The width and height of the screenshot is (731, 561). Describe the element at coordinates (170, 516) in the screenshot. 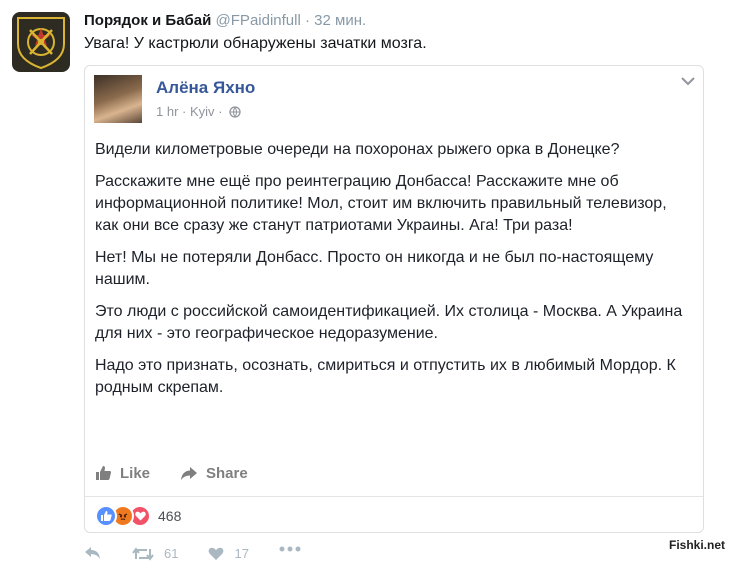

I see `reaction-count: 468` at that location.